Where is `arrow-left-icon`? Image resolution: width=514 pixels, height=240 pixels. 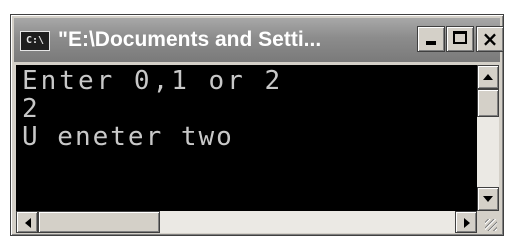 arrow-left-icon is located at coordinates (28, 223).